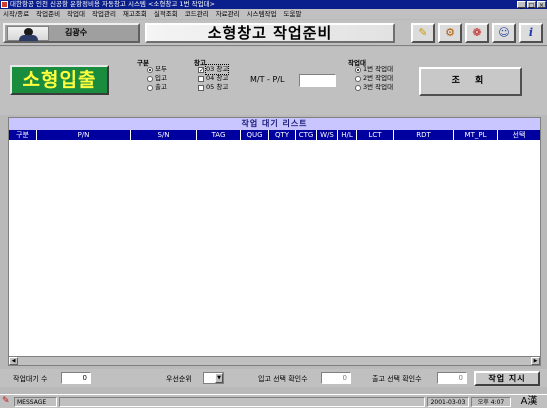 This screenshot has width=547, height=408. What do you see at coordinates (293, 14) in the screenshot?
I see `menu-help: 도움말` at bounding box center [293, 14].